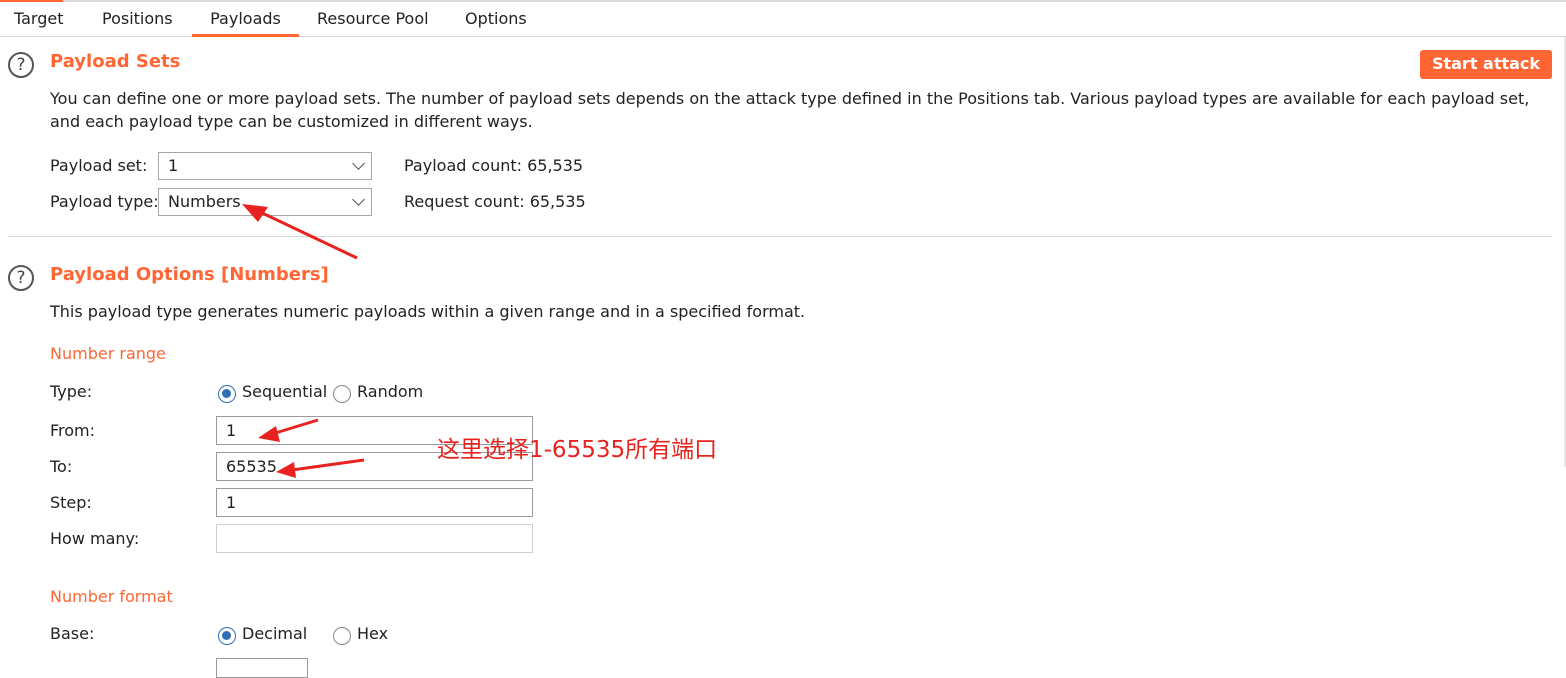  Describe the element at coordinates (374, 502) in the screenshot. I see `step-input: 1` at that location.